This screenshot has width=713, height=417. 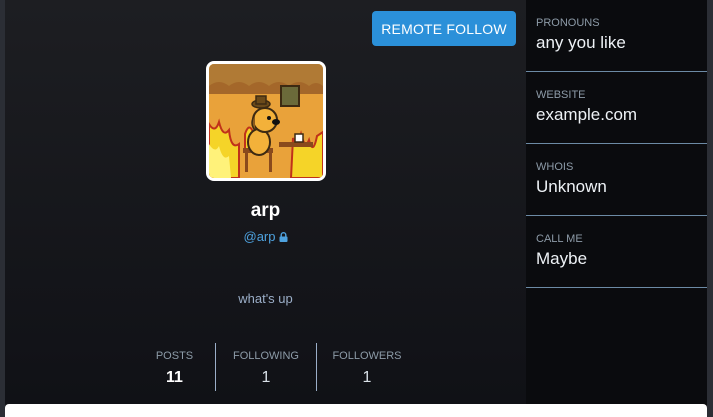 What do you see at coordinates (174, 356) in the screenshot?
I see `stat-posts-label: POSTS` at bounding box center [174, 356].